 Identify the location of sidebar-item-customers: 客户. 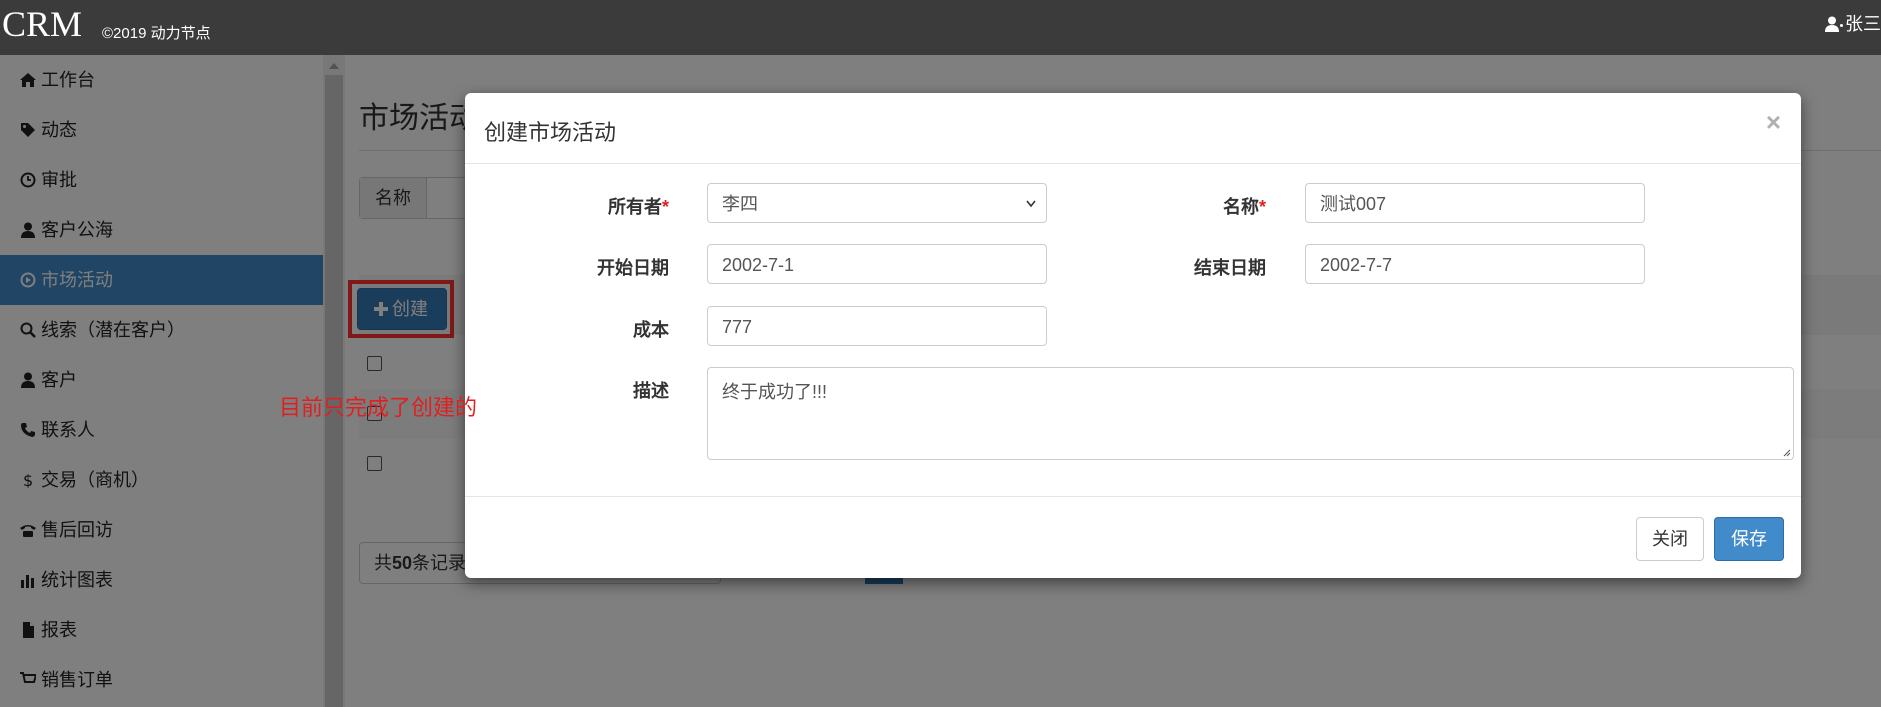
(161, 380).